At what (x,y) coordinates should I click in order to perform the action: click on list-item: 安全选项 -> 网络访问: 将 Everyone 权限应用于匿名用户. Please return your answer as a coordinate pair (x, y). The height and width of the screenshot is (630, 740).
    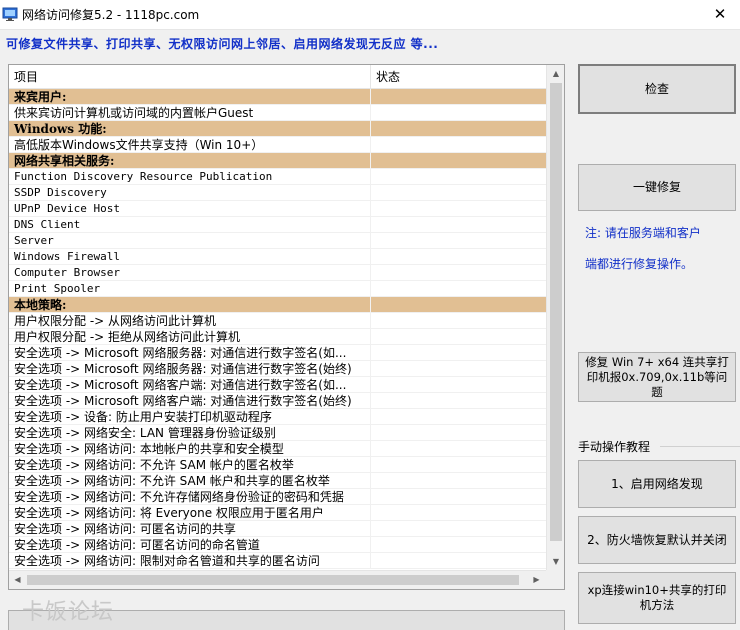
    Looking at the image, I should click on (277, 513).